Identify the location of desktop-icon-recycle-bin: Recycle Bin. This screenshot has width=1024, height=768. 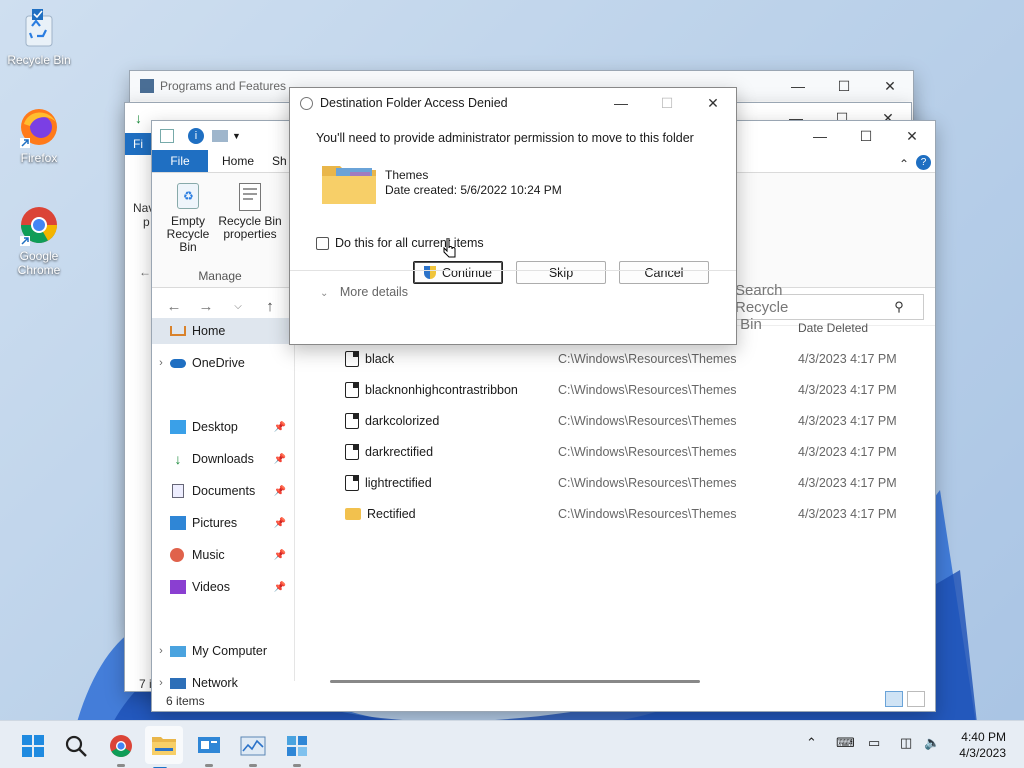
(39, 37).